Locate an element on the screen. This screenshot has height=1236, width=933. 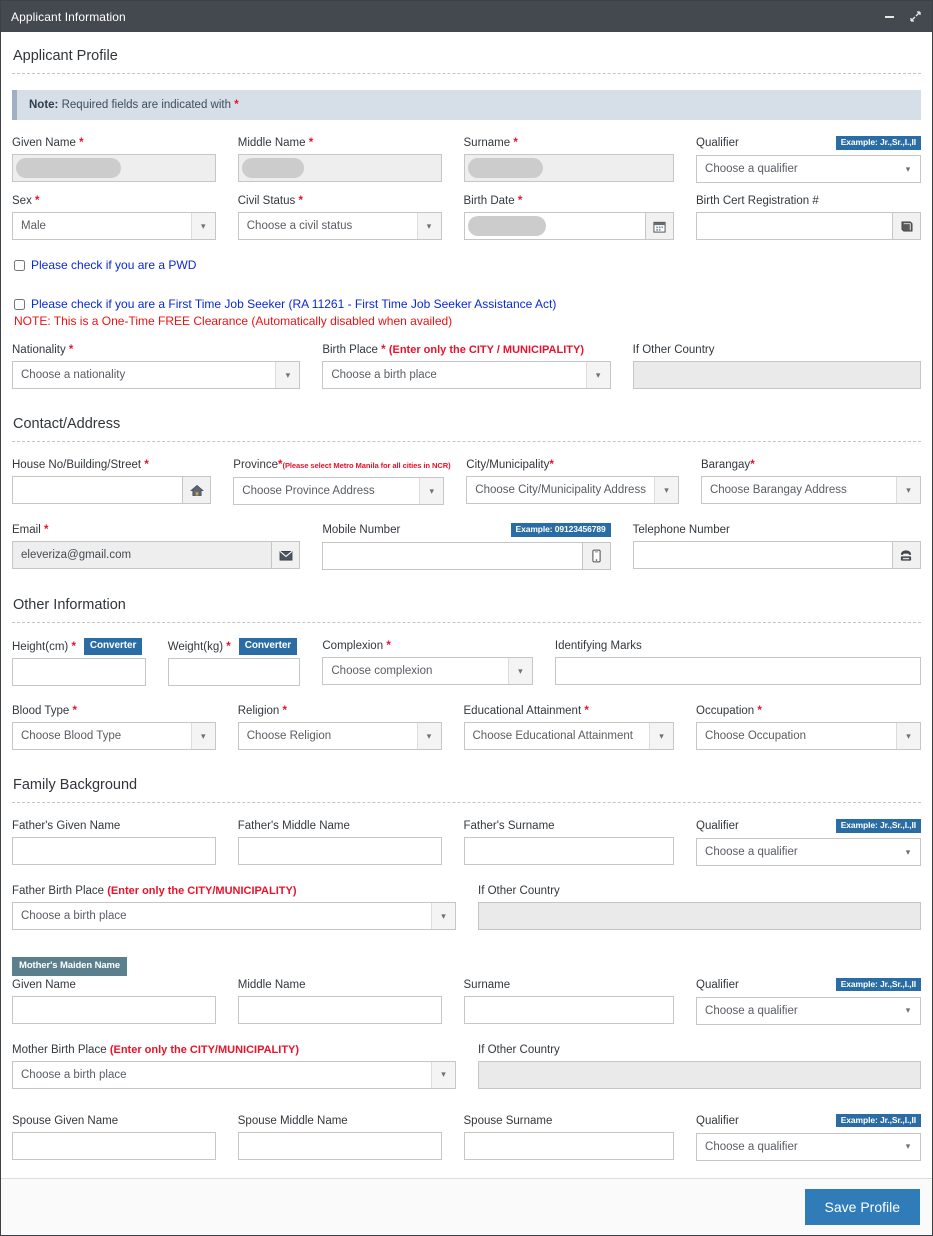
required-asterisk: * is located at coordinates (236, 105).